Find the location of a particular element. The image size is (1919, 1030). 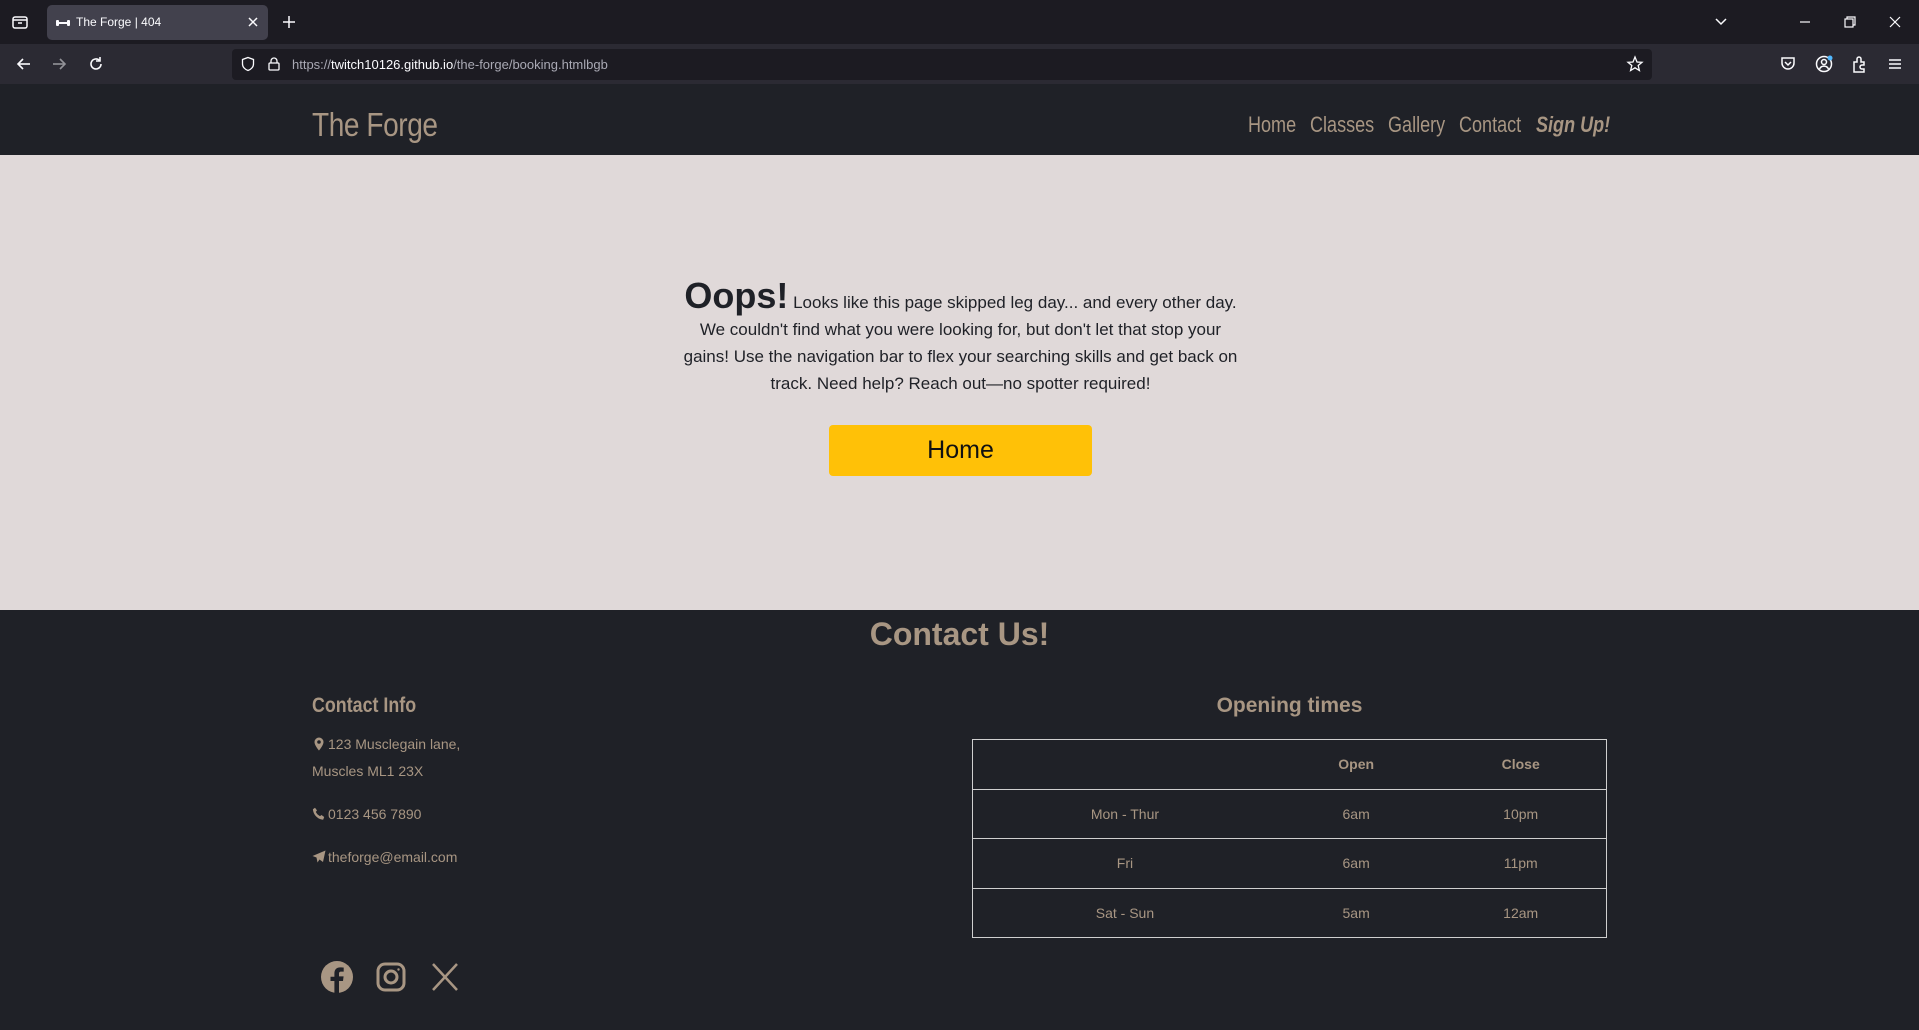

phone-icon is located at coordinates (318, 813).